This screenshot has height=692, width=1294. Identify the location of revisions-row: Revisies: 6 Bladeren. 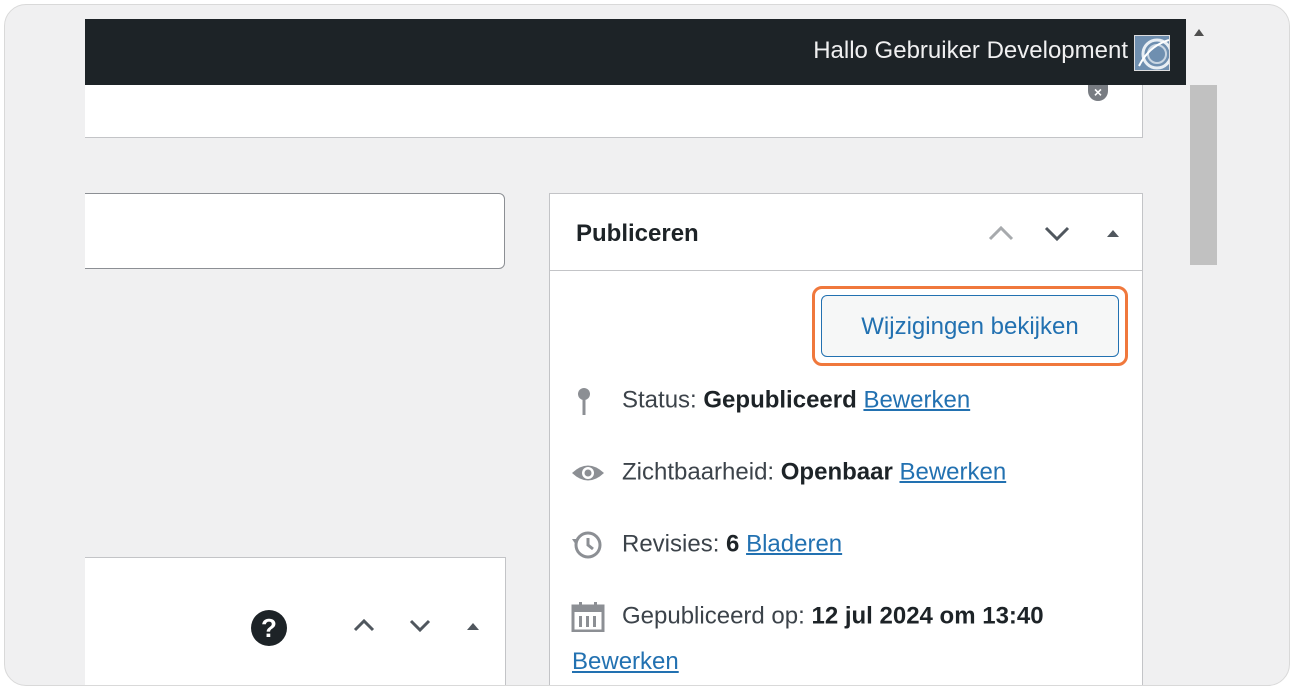
(706, 545).